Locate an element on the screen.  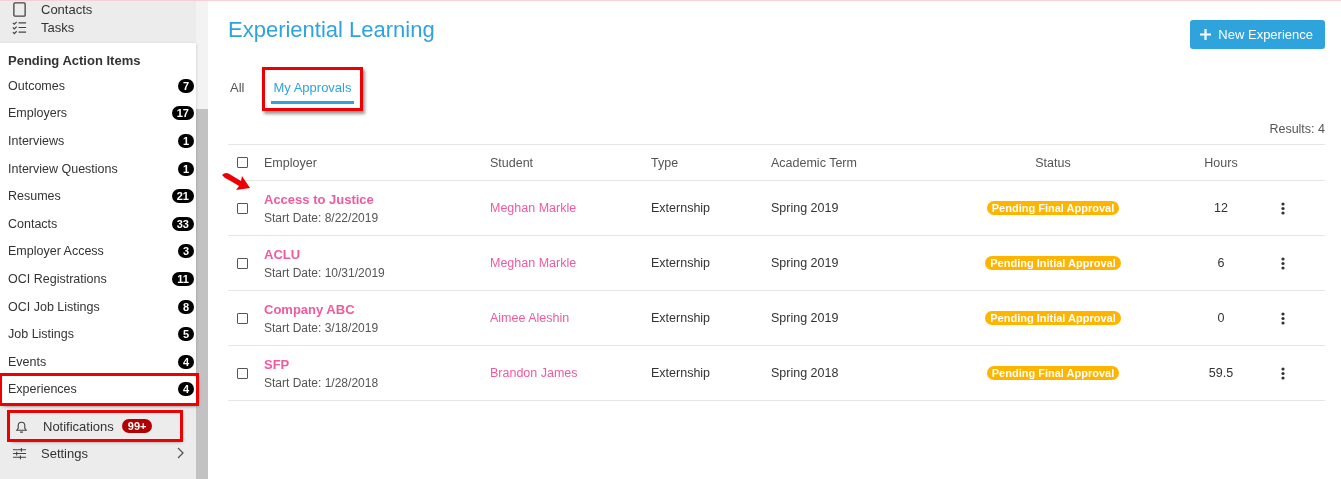
table-cell: 0 is located at coordinates (1221, 318).